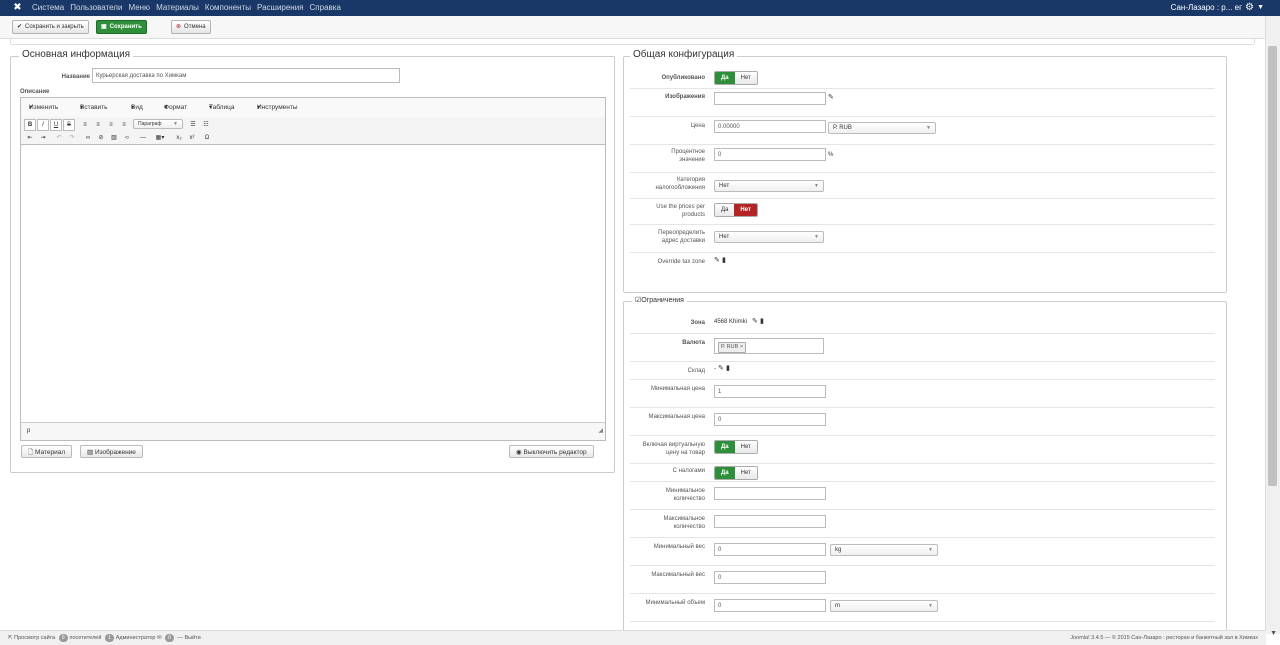  What do you see at coordinates (143, 138) in the screenshot?
I see `horizontal-rule-icon: —` at bounding box center [143, 138].